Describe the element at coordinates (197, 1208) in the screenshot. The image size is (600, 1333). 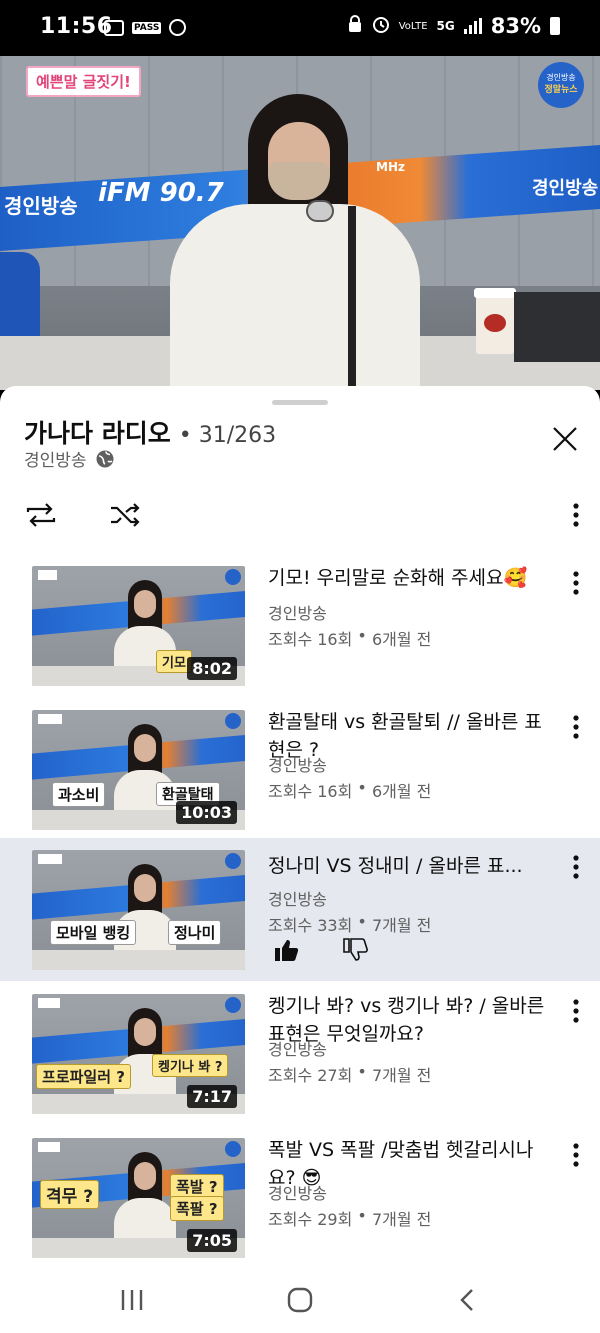
I see `thumb-caption-3: 폭팔 ?` at that location.